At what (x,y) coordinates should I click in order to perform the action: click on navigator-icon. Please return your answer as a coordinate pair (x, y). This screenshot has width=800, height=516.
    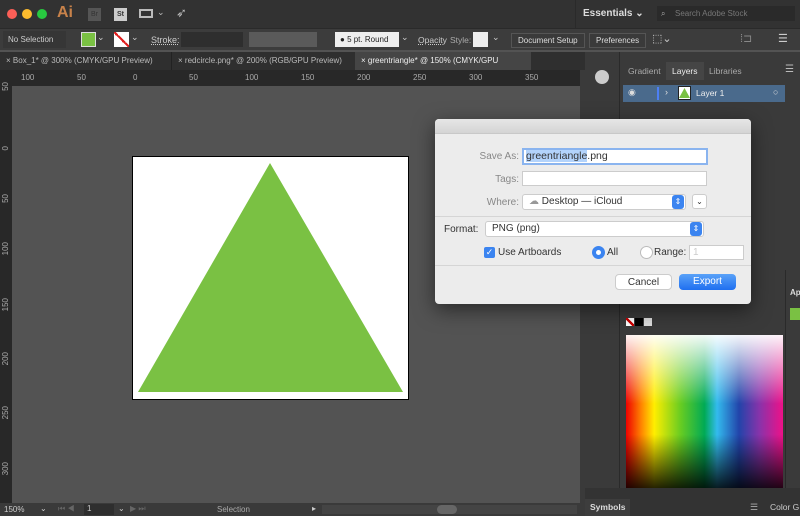
    Looking at the image, I should click on (602, 77).